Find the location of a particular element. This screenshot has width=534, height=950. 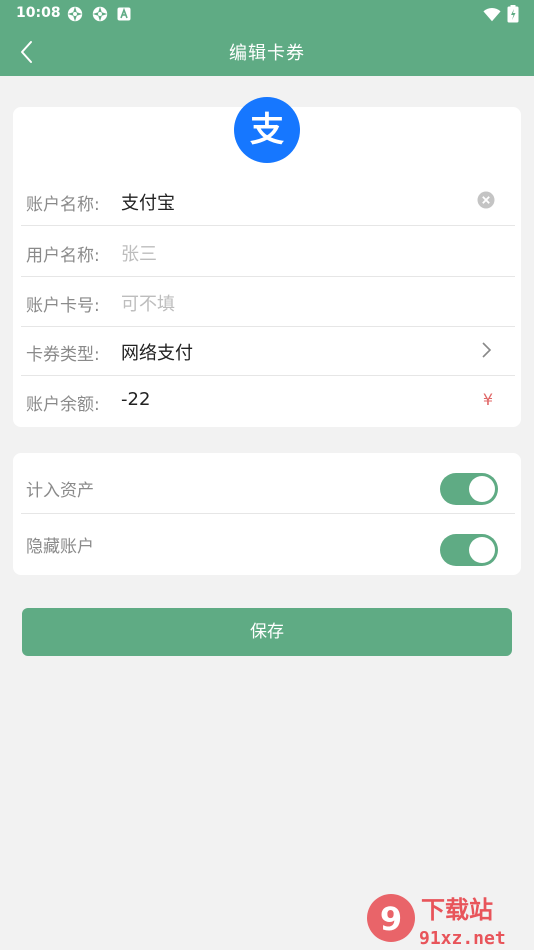

field-card-number: 账户卡号: 可不填 is located at coordinates (268, 302).